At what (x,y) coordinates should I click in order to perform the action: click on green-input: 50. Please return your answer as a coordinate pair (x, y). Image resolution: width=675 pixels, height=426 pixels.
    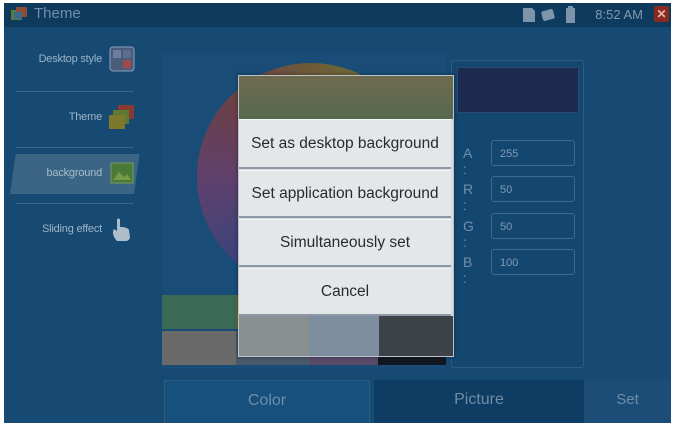
    Looking at the image, I should click on (533, 226).